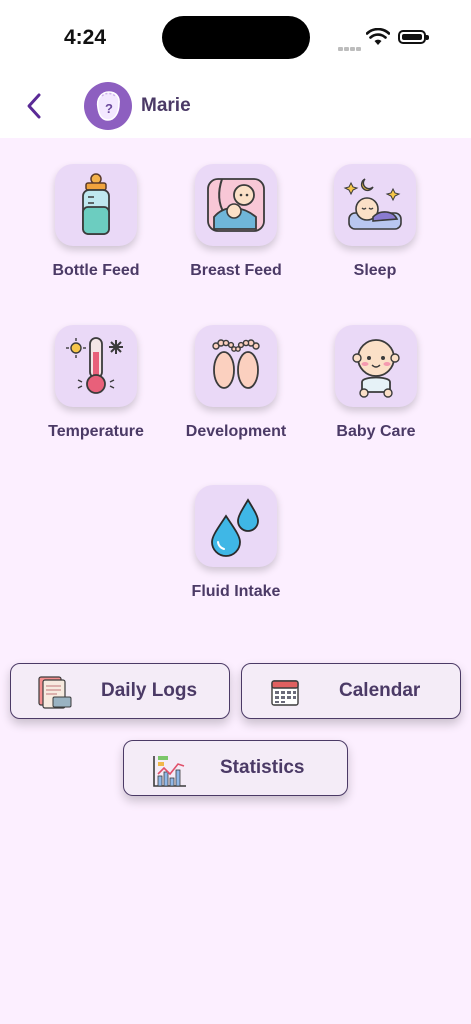 This screenshot has width=471, height=1024. I want to click on tile-label: Baby Care, so click(376, 431).